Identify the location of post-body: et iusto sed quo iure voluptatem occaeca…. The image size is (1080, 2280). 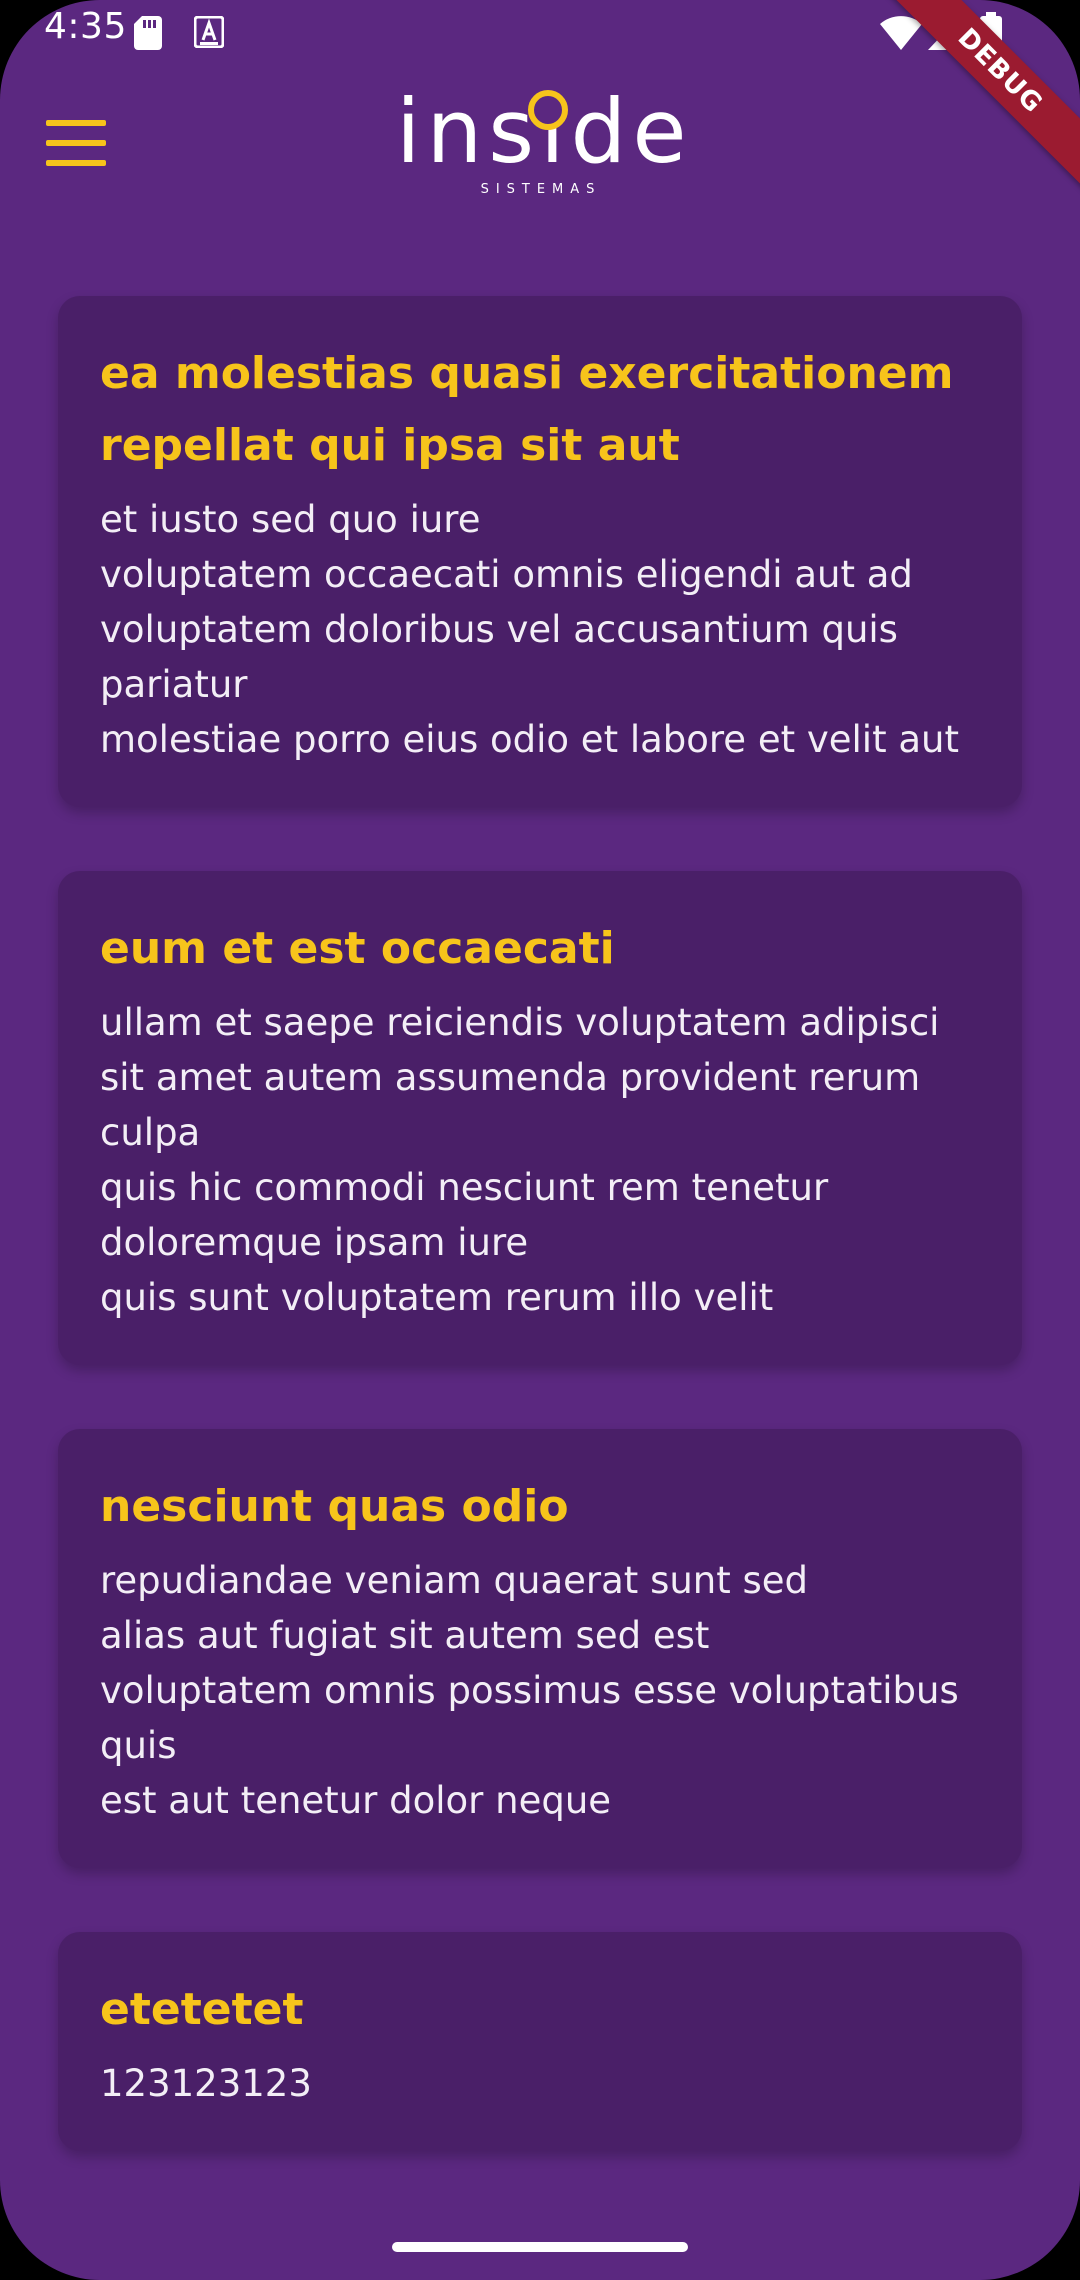
(529, 629).